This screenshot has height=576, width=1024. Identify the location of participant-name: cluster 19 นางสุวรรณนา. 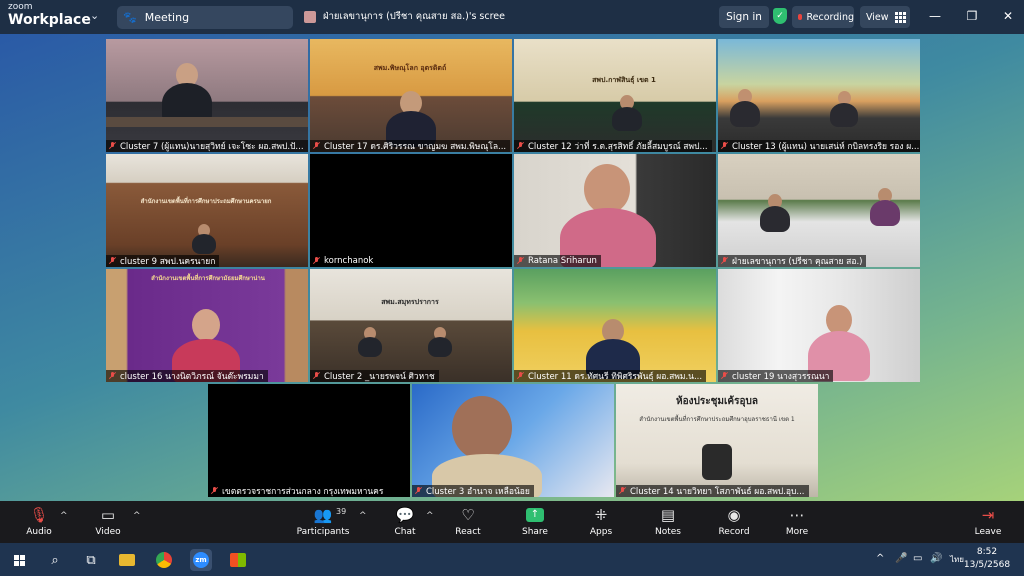
(776, 376).